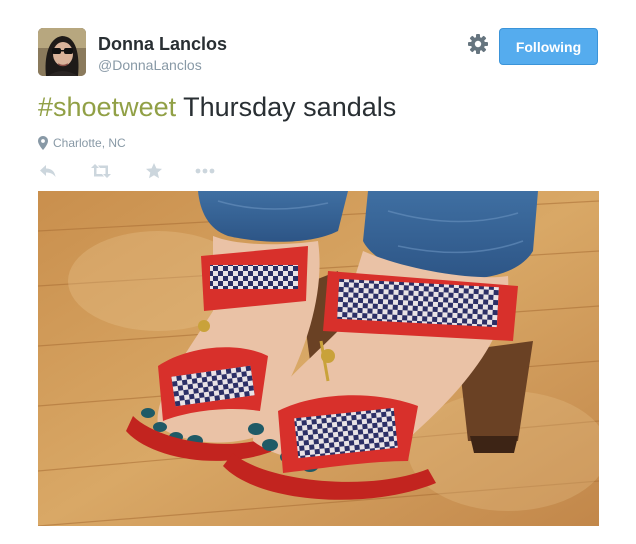 The height and width of the screenshot is (544, 636). Describe the element at coordinates (138, 171) in the screenshot. I see `tweet-actions` at that location.